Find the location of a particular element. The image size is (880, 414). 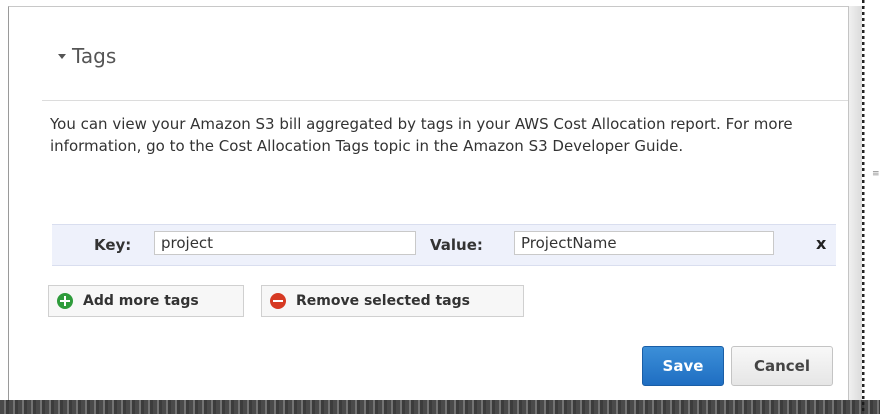

minus-circle-icon is located at coordinates (278, 301).